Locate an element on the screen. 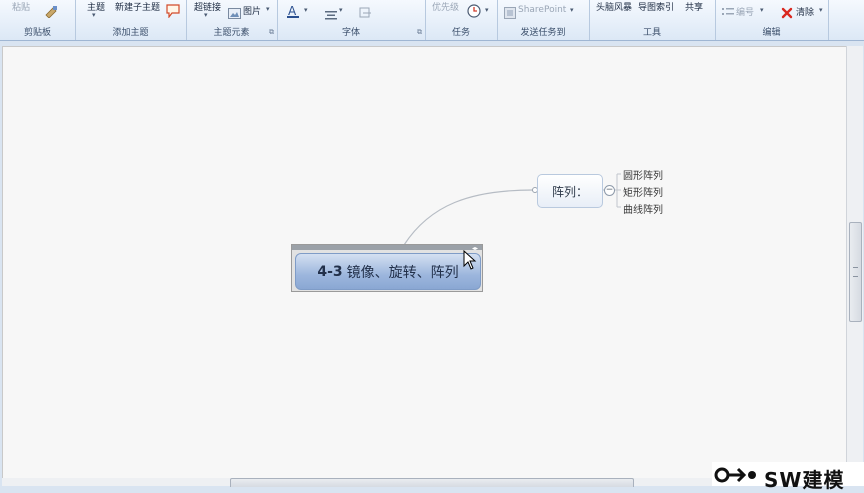 The width and height of the screenshot is (864, 493). vertical-scroll-thumb is located at coordinates (855, 272).